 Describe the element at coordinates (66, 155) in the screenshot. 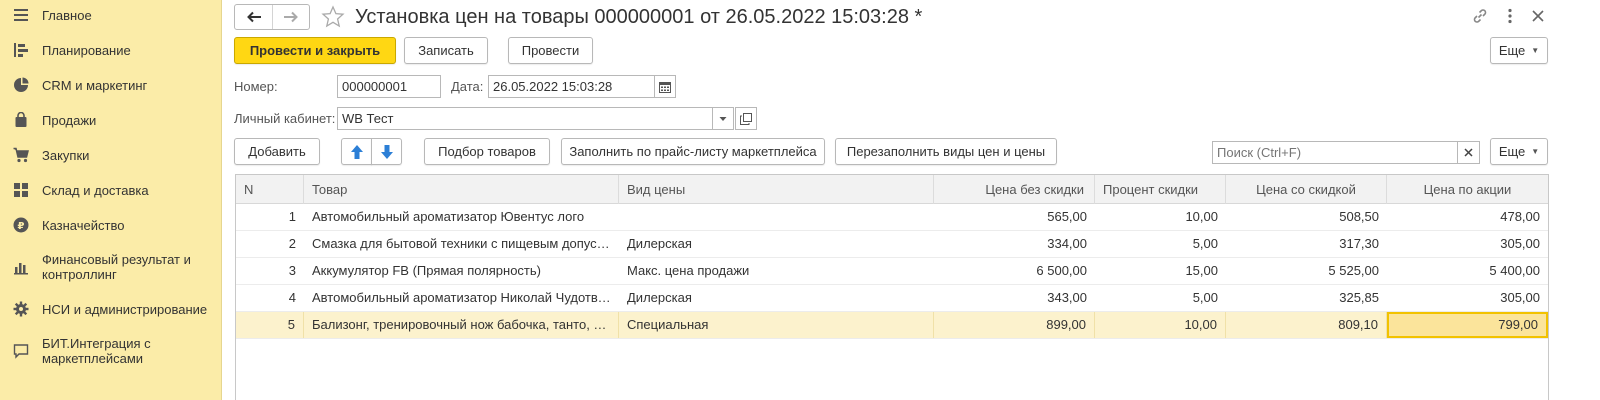

I see `sidebar-item-label: Закупки` at that location.